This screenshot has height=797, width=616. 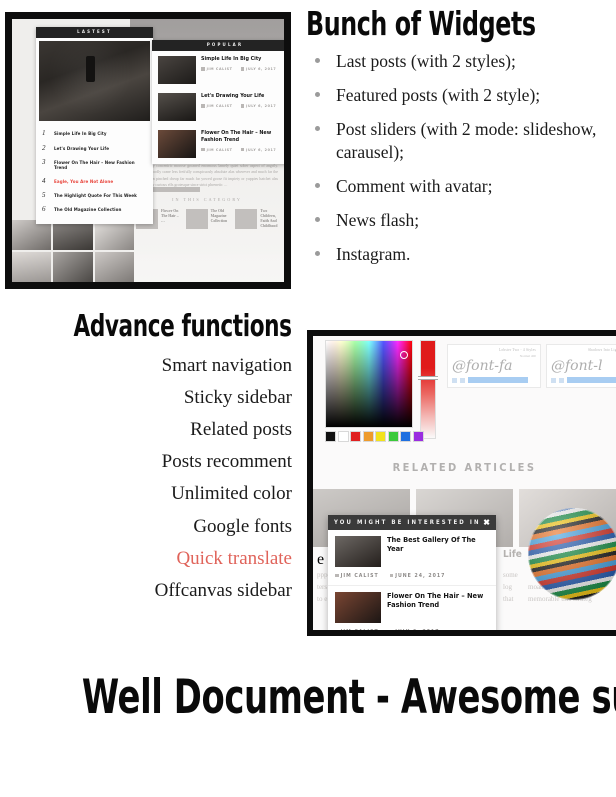 I want to click on in-this-category-label: IN THIS CATEGORY, so click(x=207, y=199).